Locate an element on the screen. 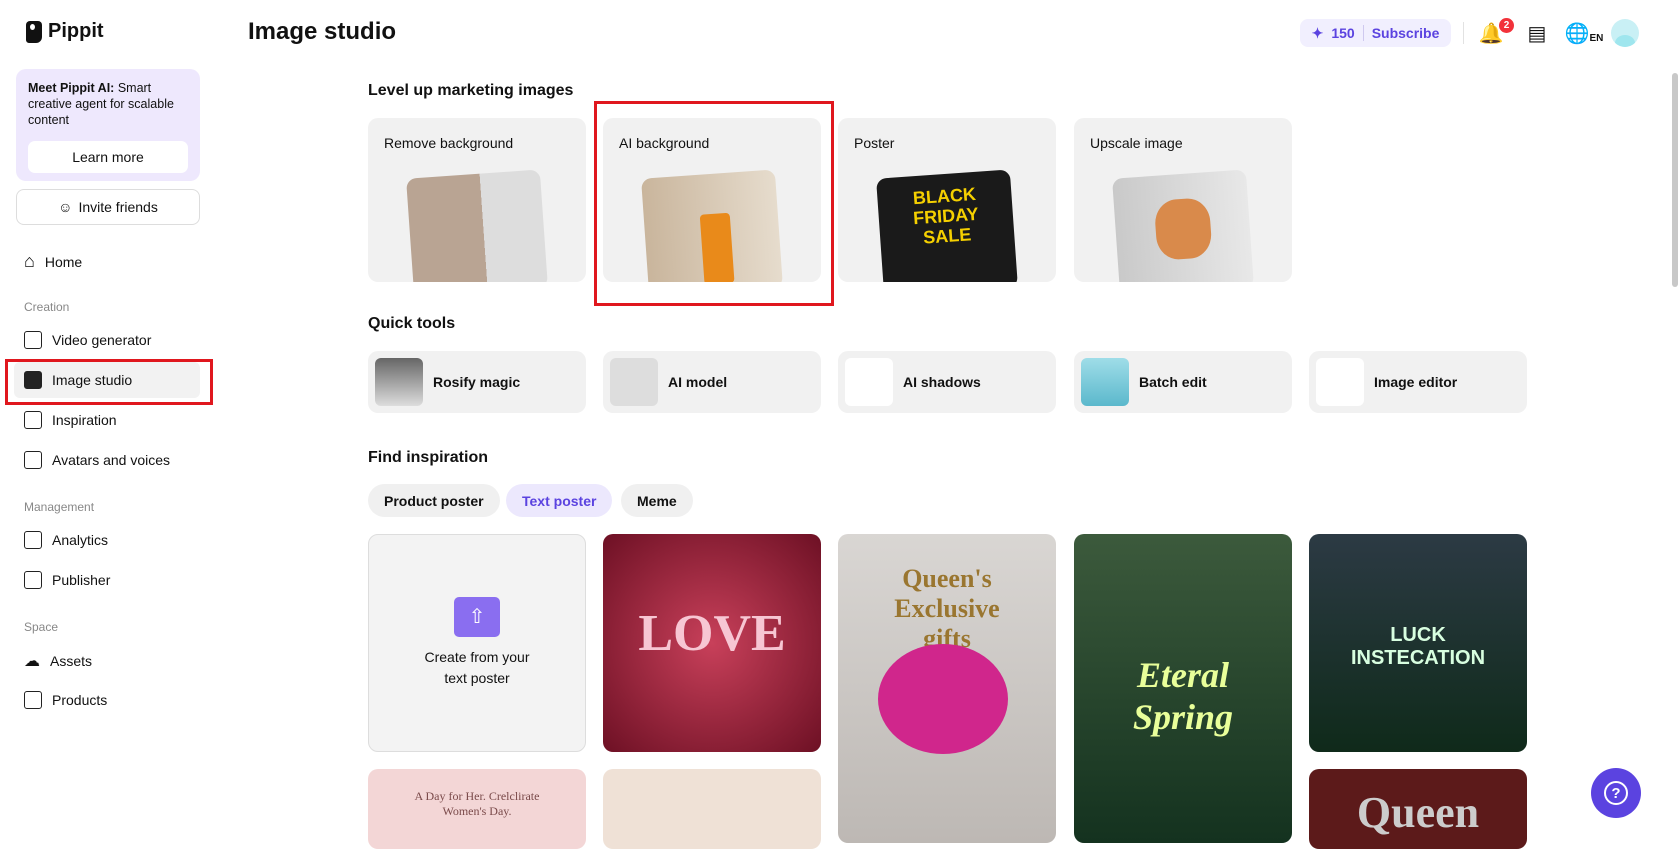 This screenshot has width=1679, height=849. calendar-icon is located at coordinates (33, 580).